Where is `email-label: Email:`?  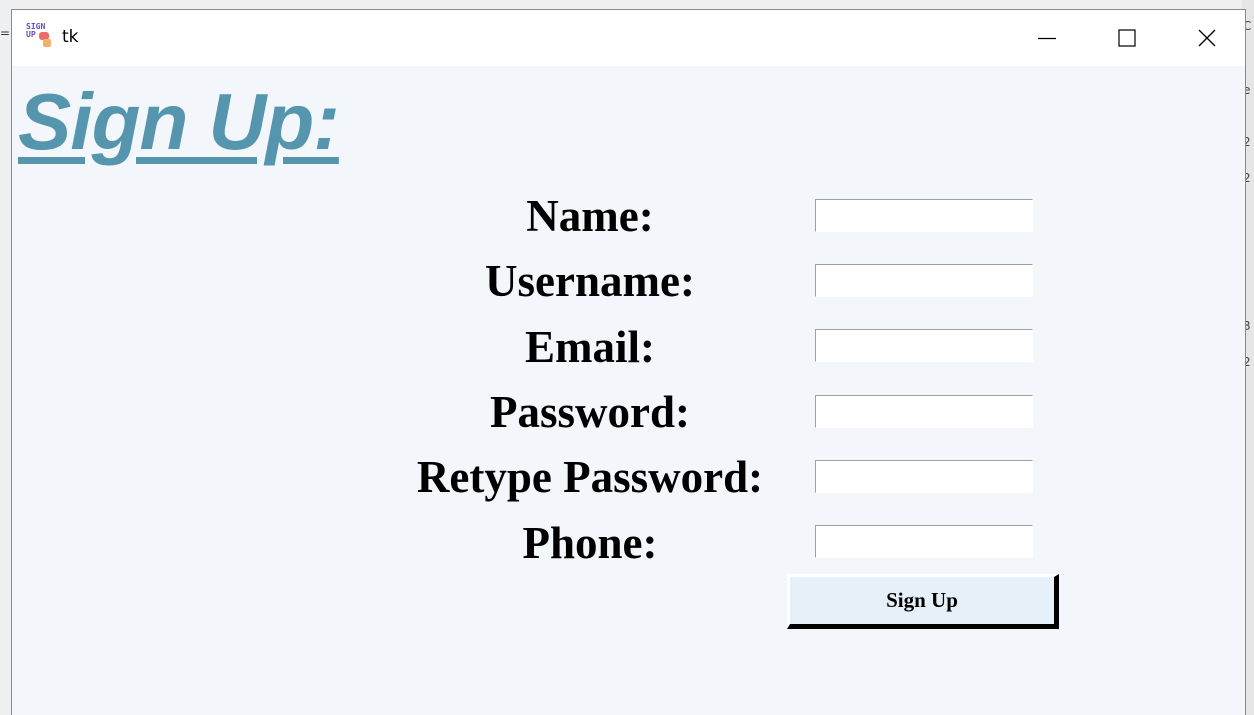 email-label: Email: is located at coordinates (590, 347).